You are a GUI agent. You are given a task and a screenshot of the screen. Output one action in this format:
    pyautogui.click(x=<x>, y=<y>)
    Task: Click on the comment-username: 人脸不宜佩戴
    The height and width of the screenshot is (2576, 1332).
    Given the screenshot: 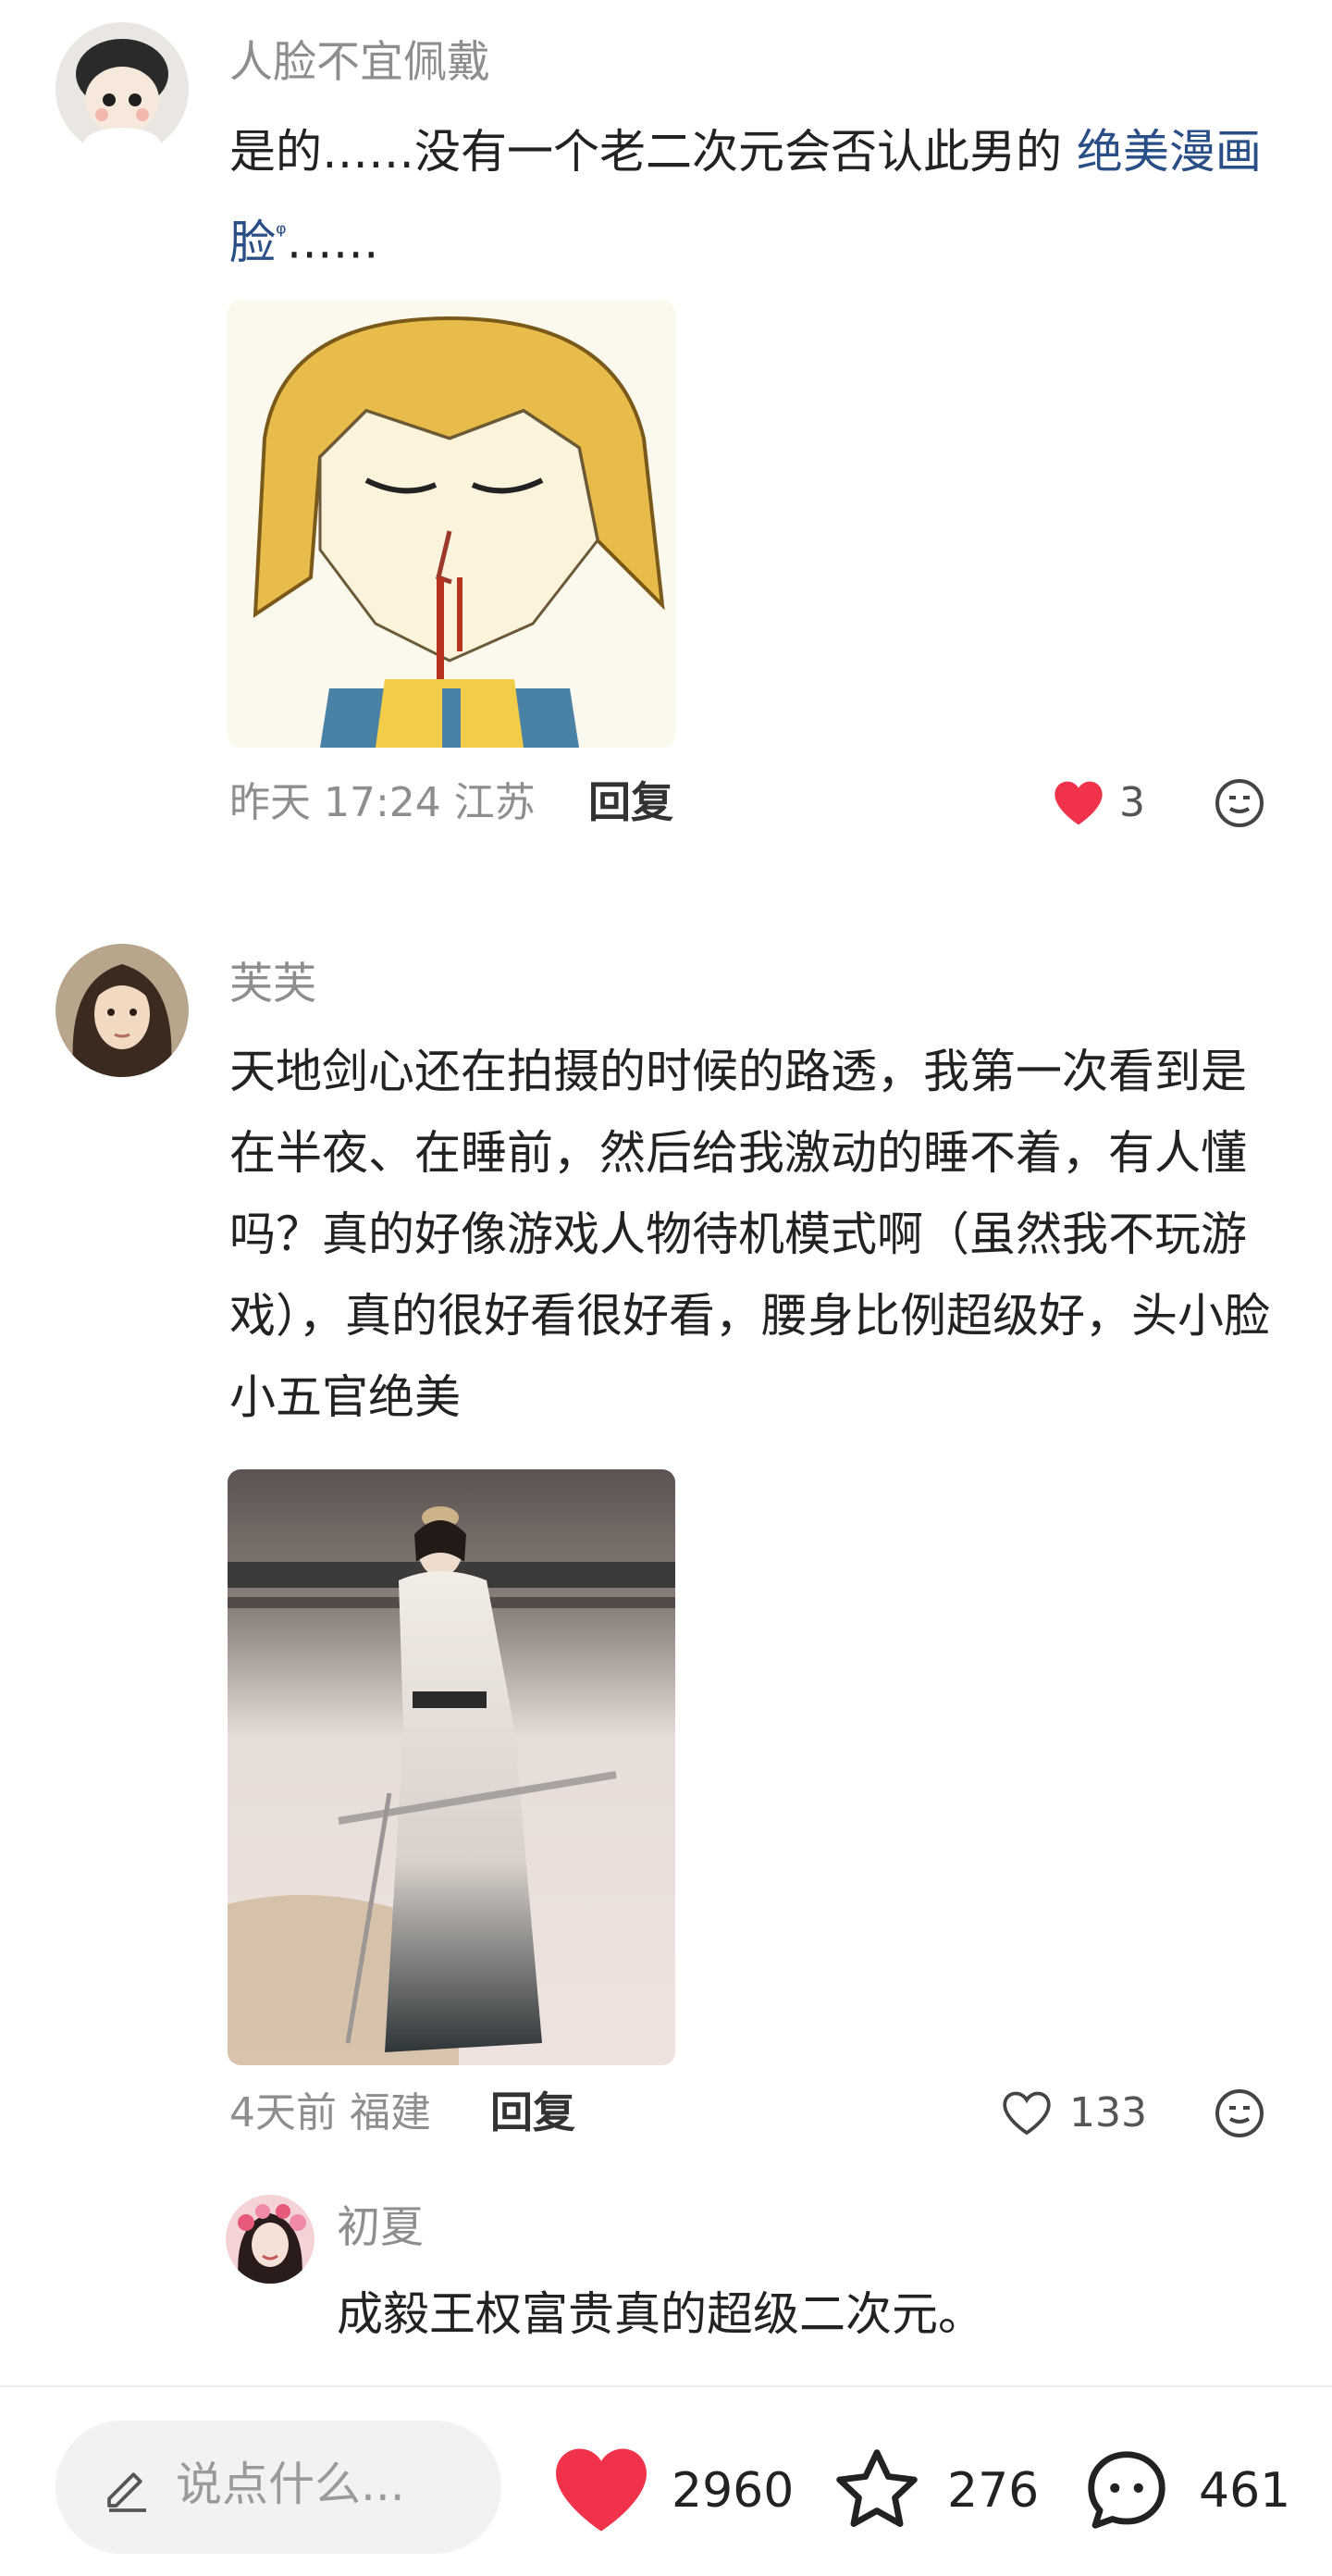 What is the action you would take?
    pyautogui.click(x=359, y=63)
    